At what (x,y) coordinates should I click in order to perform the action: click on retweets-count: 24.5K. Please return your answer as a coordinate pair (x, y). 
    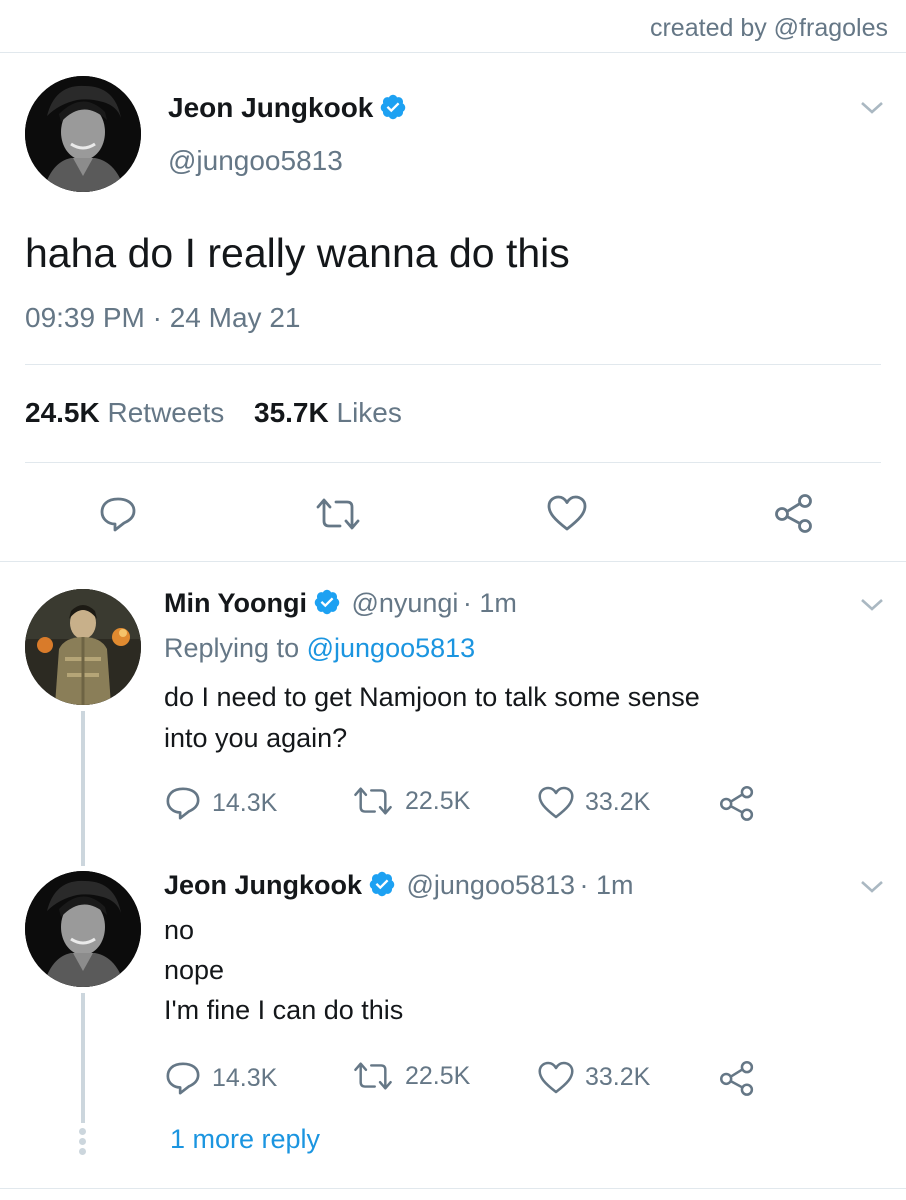
    Looking at the image, I should click on (62, 412).